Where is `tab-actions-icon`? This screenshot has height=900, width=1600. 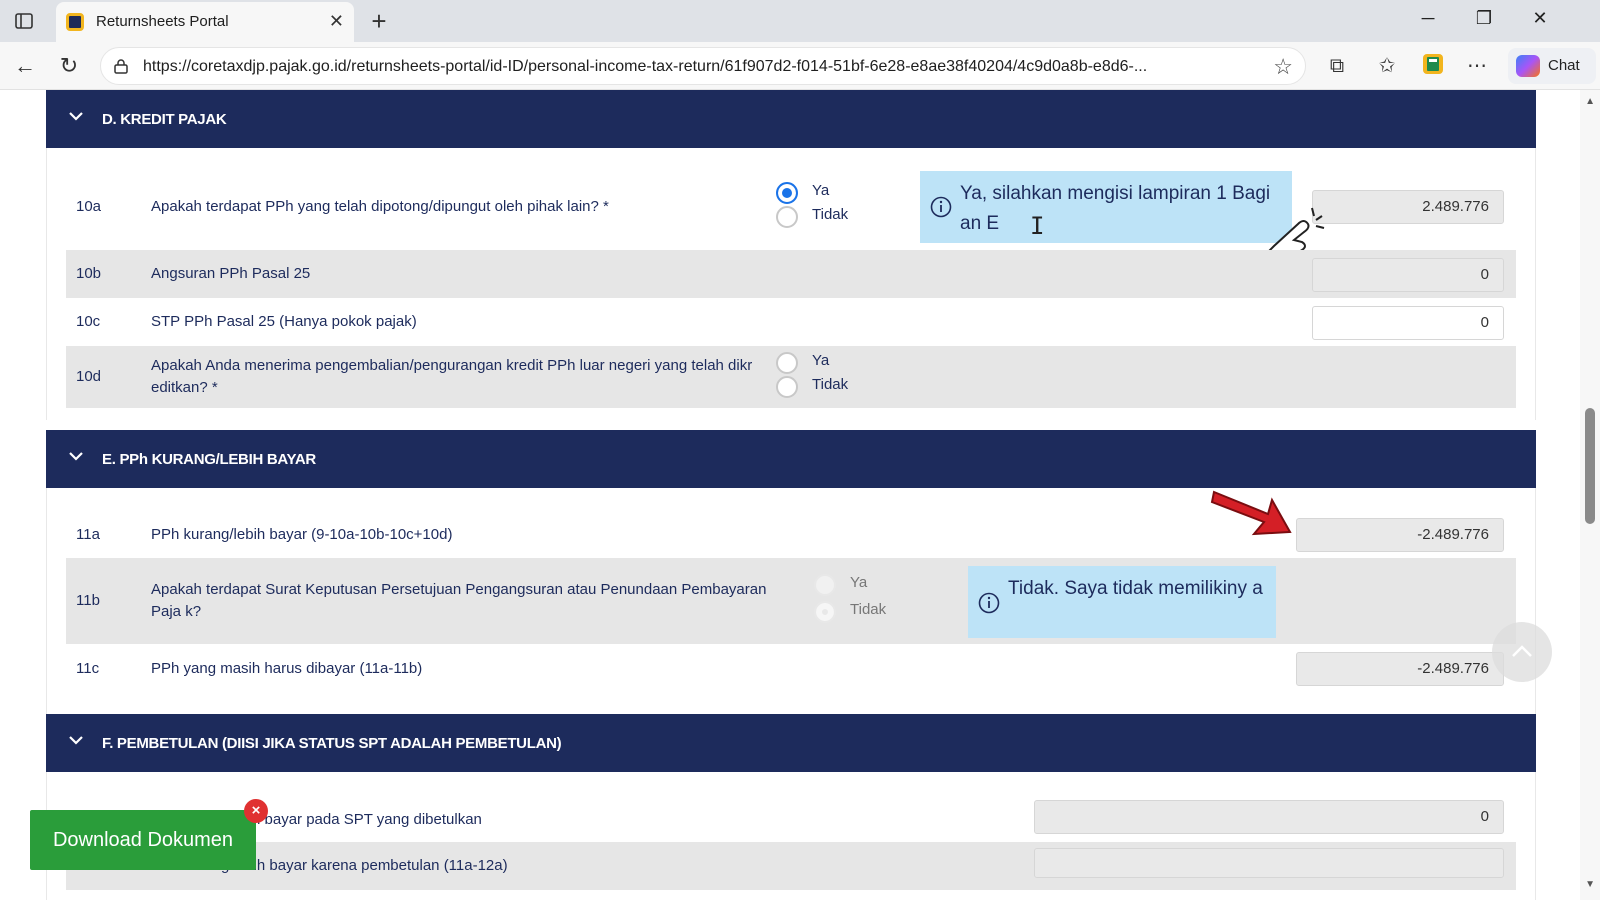
tab-actions-icon is located at coordinates (24, 21).